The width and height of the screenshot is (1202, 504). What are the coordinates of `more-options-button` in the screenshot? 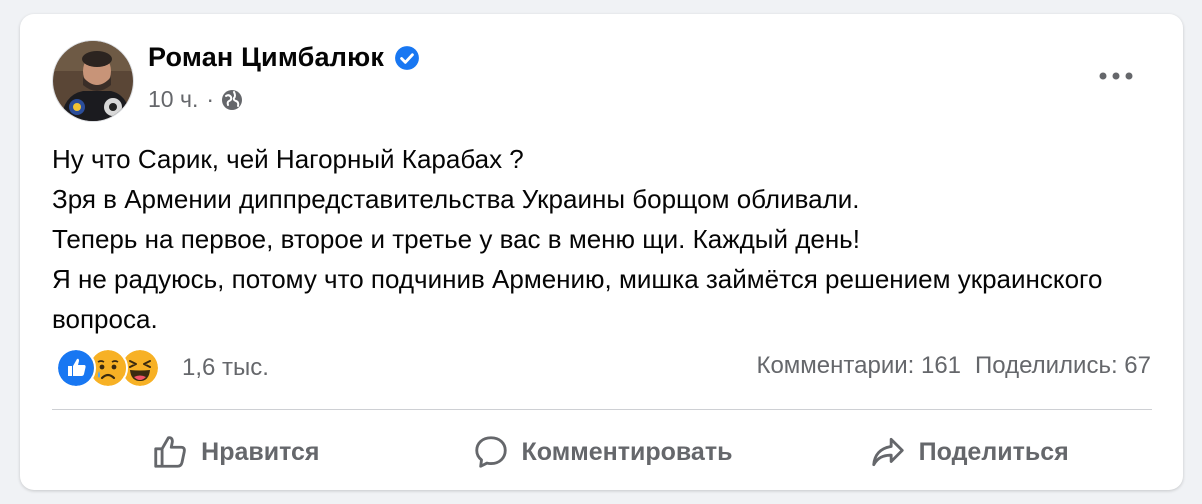 It's located at (1116, 76).